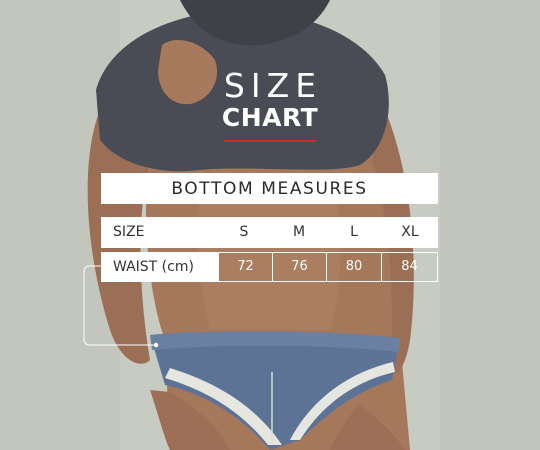 The width and height of the screenshot is (540, 450). Describe the element at coordinates (245, 267) in the screenshot. I see `waist-value-s: 72` at that location.